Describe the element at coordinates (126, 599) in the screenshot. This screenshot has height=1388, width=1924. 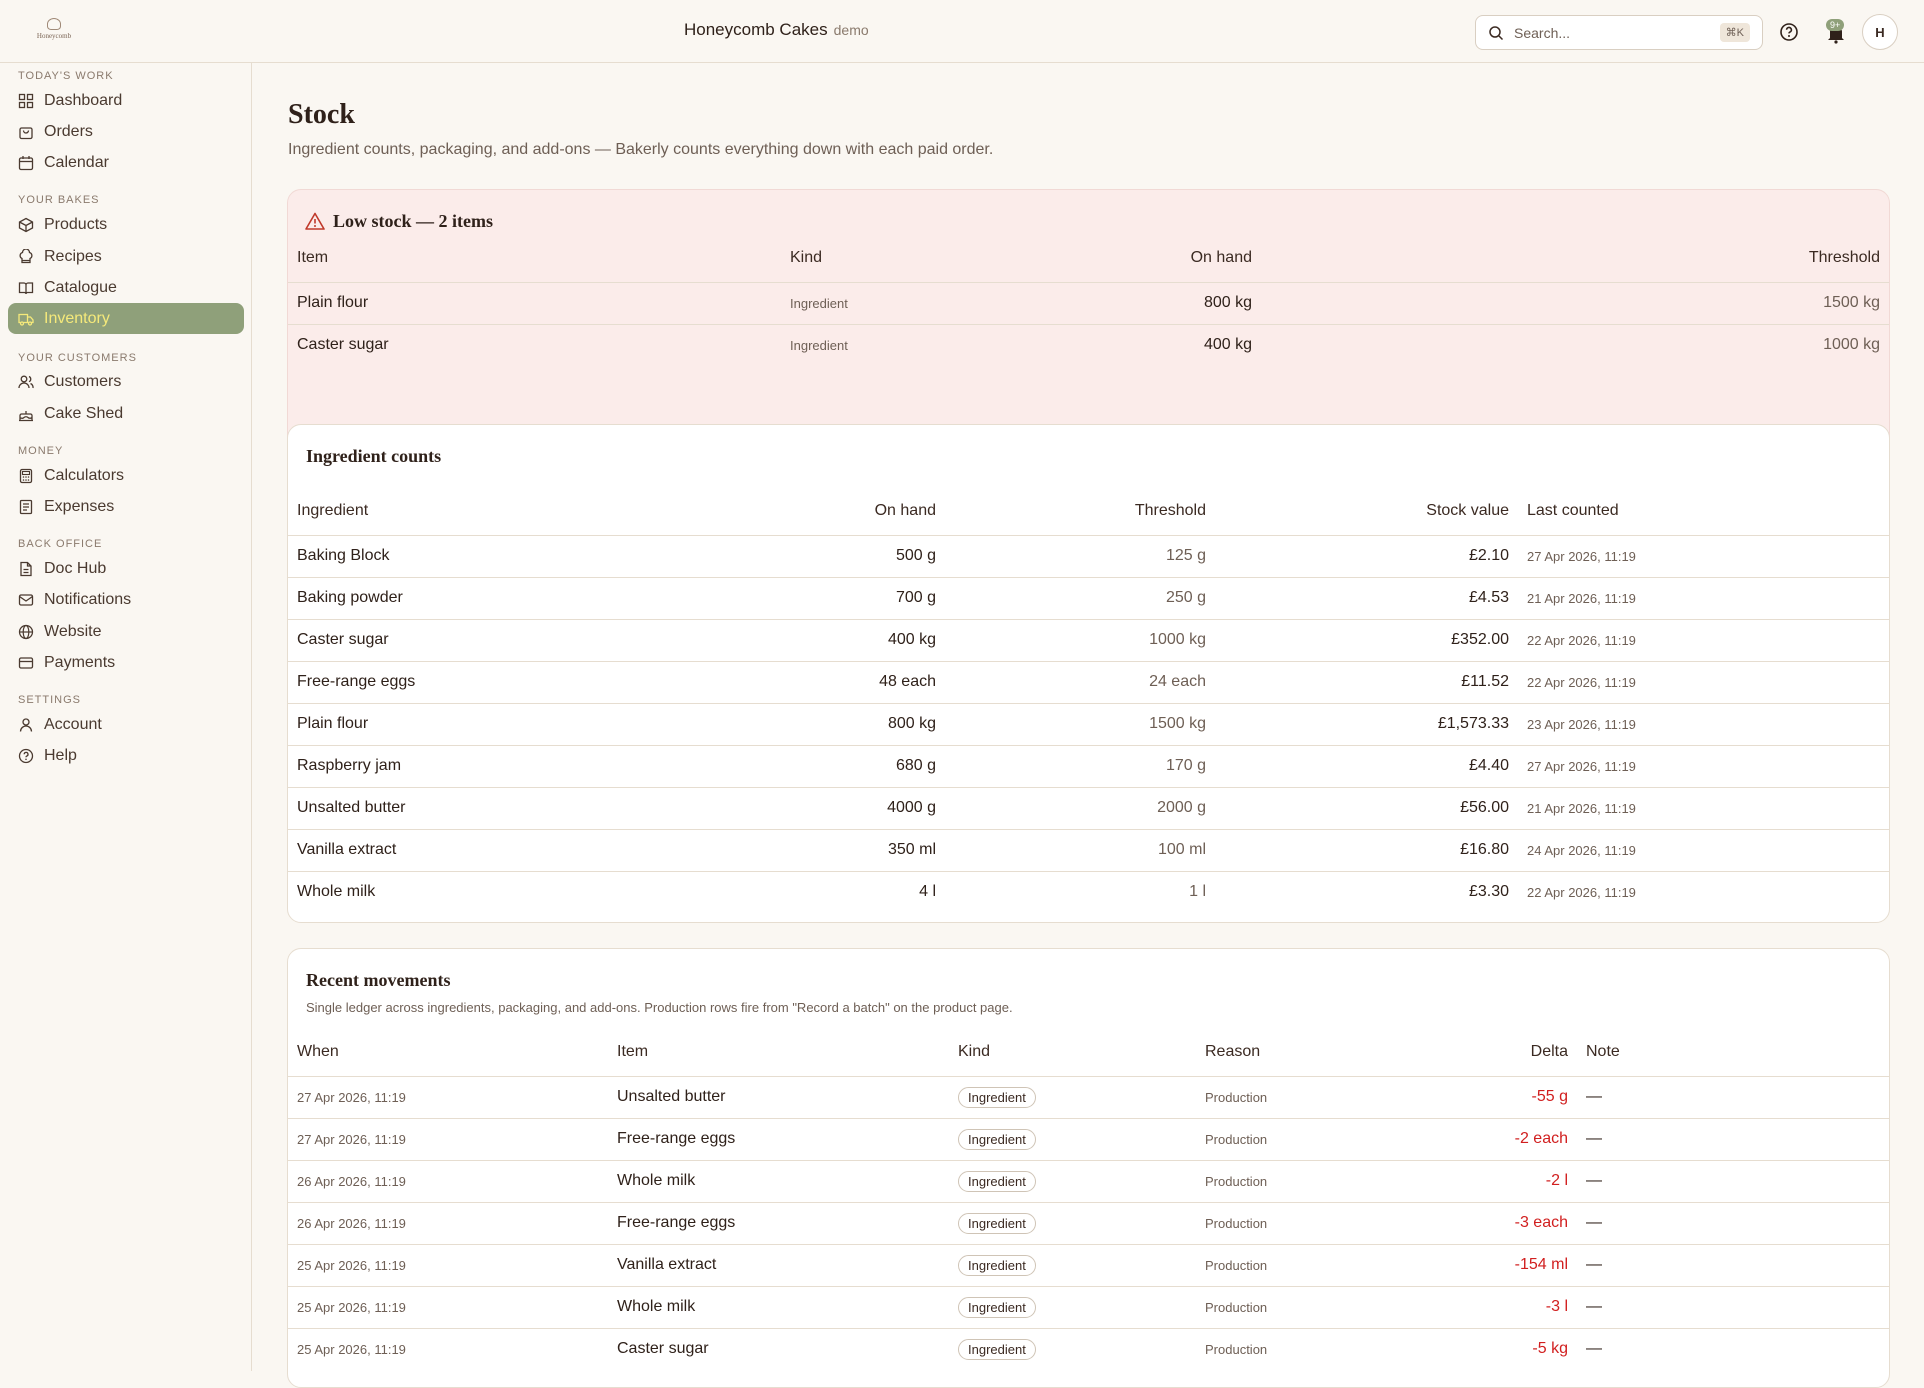
I see `sidebar-item-notifications: Notifications` at that location.